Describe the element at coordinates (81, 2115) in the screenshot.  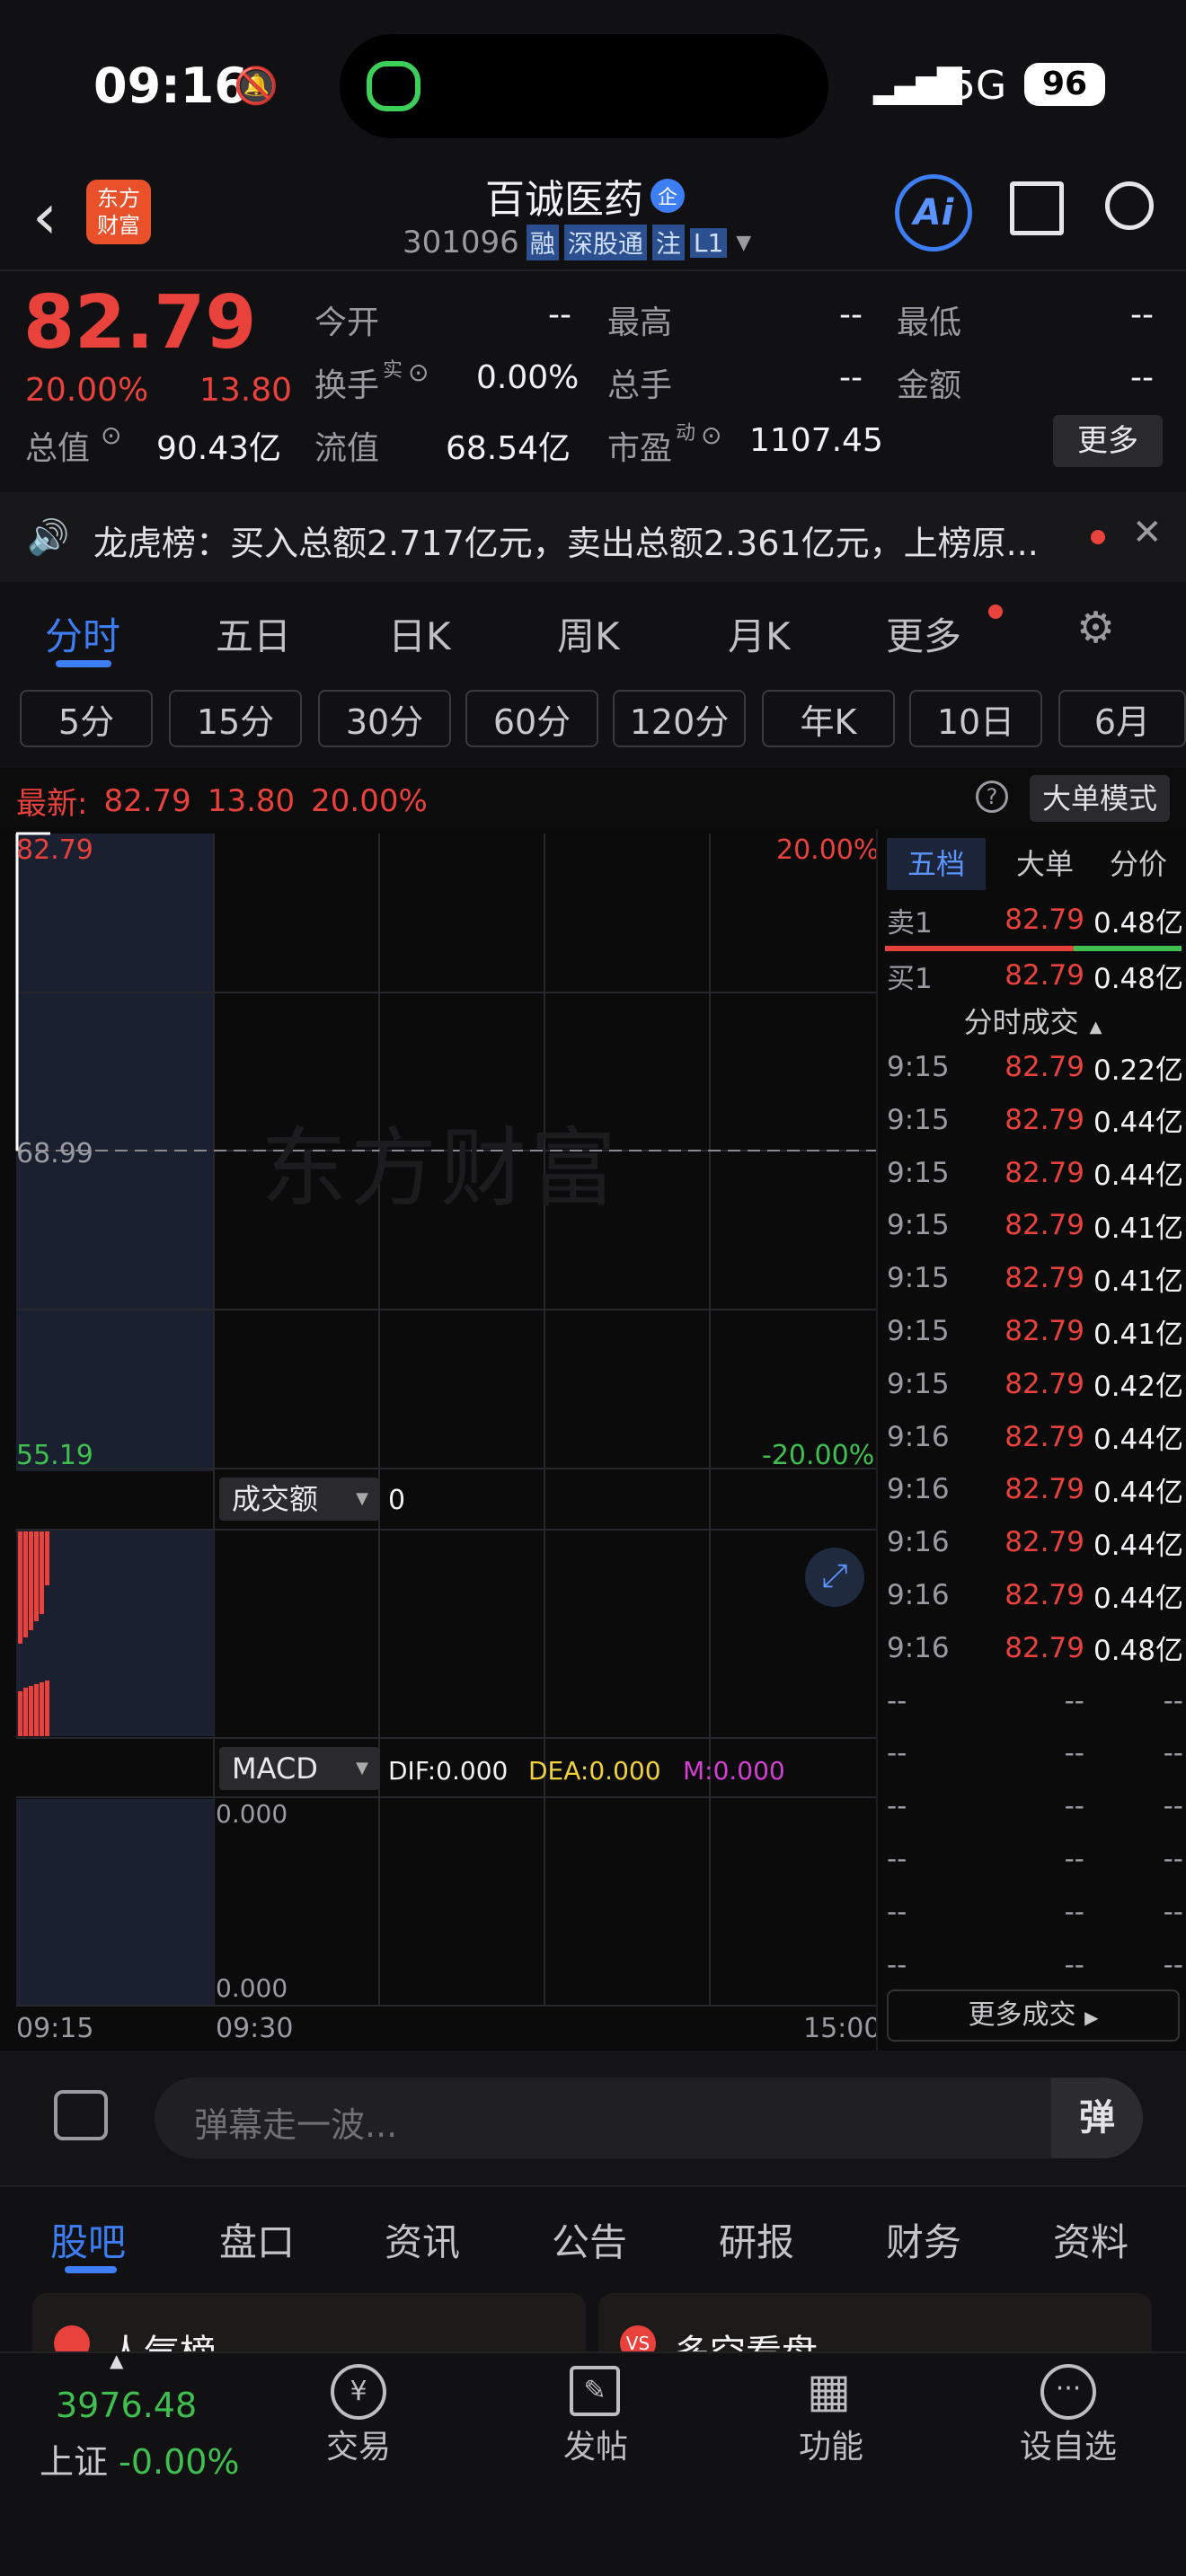
I see `danmu-settings-icon` at that location.